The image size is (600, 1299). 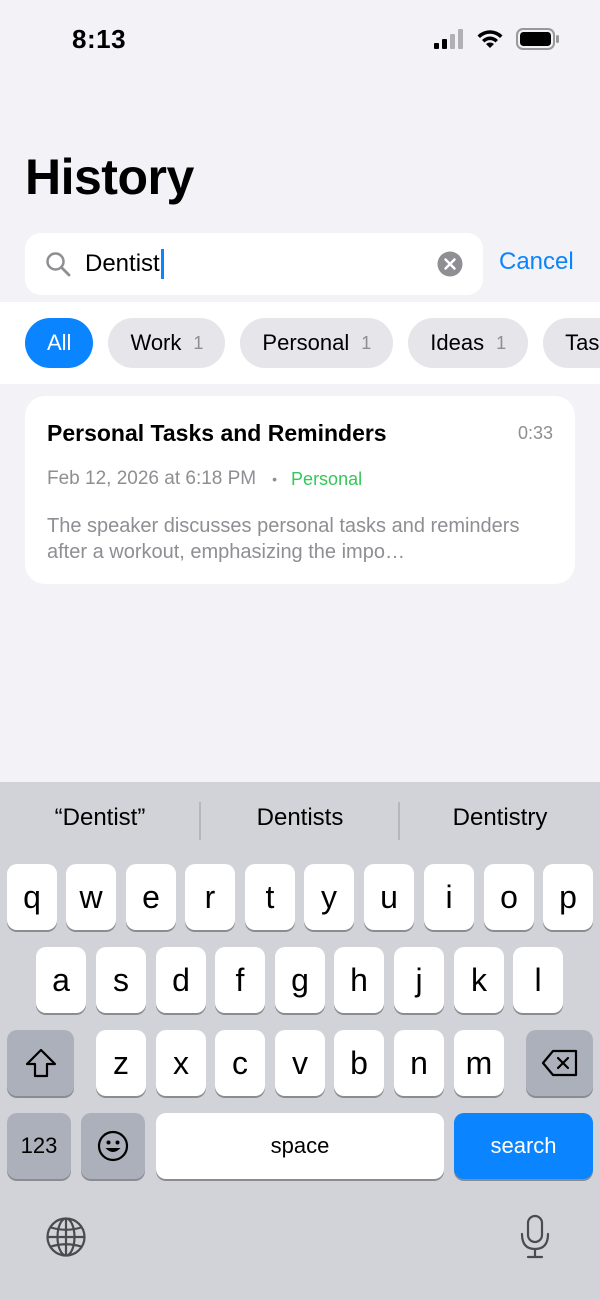 I want to click on filter-chip-label: All, so click(x=59, y=342).